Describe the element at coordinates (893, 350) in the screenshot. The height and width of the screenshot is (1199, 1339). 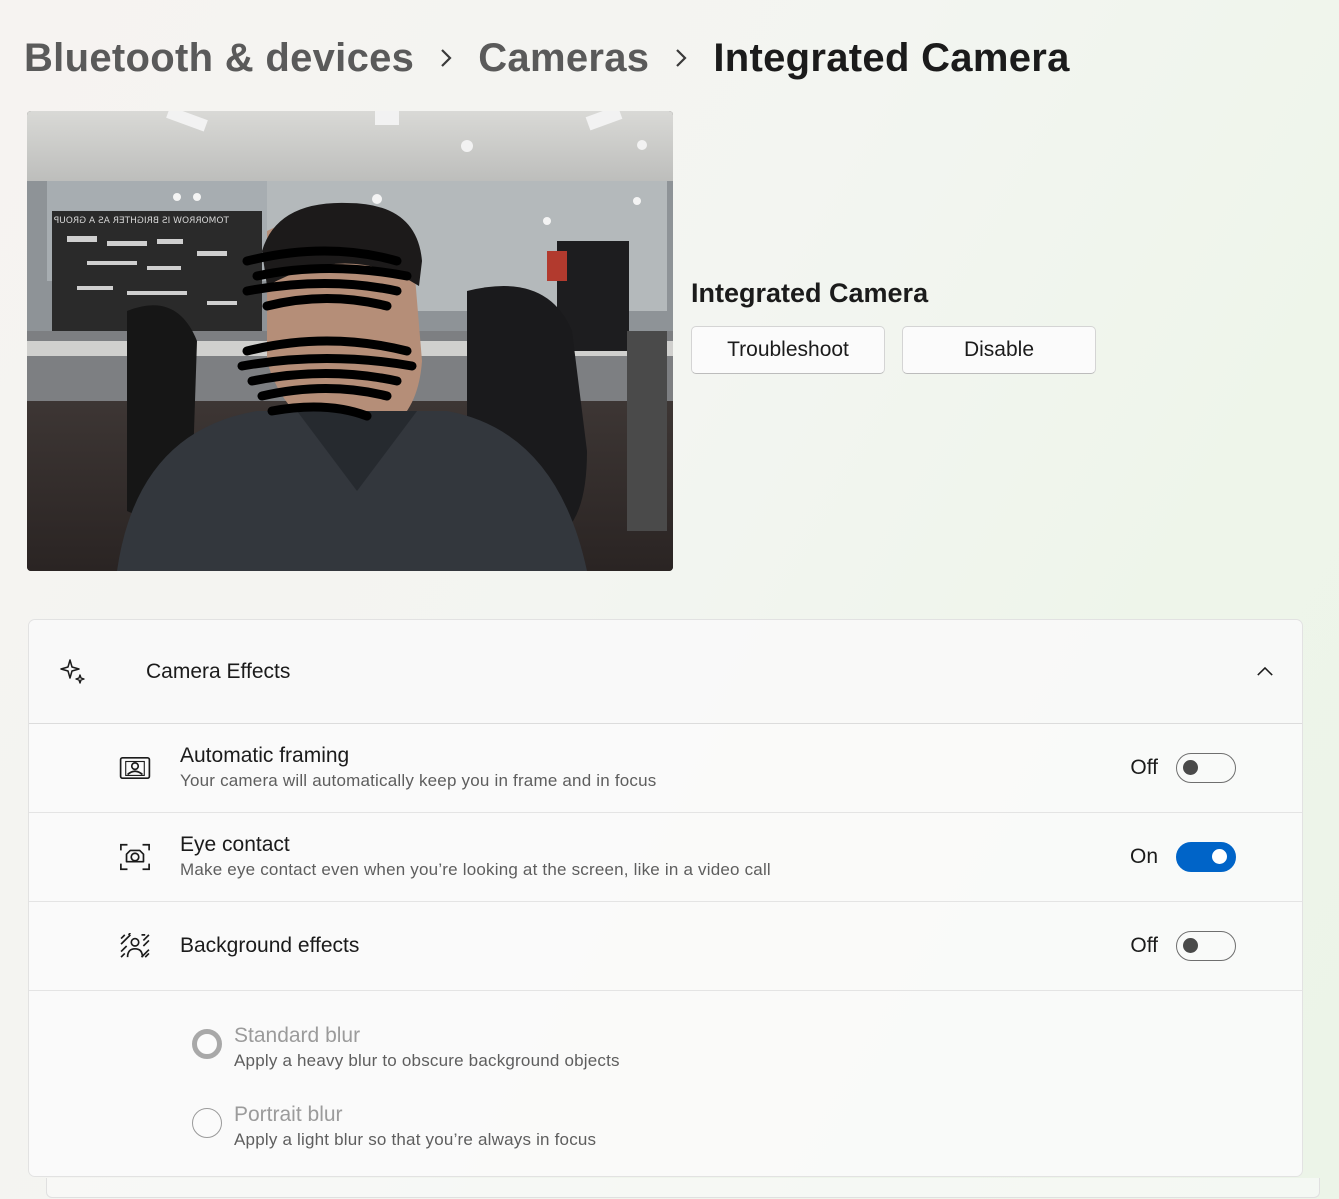
I see `camera-actions: Troubleshoot Disable` at that location.